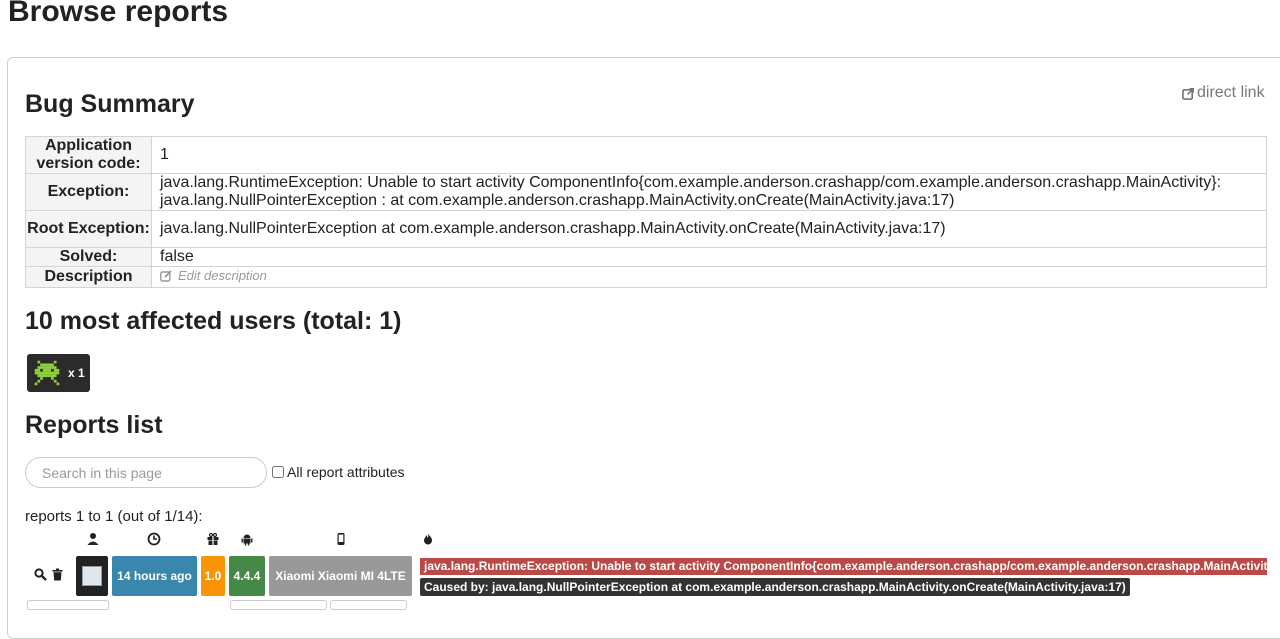 The height and width of the screenshot is (639, 1280). Describe the element at coordinates (76, 373) in the screenshot. I see `user-report-count: x 1` at that location.